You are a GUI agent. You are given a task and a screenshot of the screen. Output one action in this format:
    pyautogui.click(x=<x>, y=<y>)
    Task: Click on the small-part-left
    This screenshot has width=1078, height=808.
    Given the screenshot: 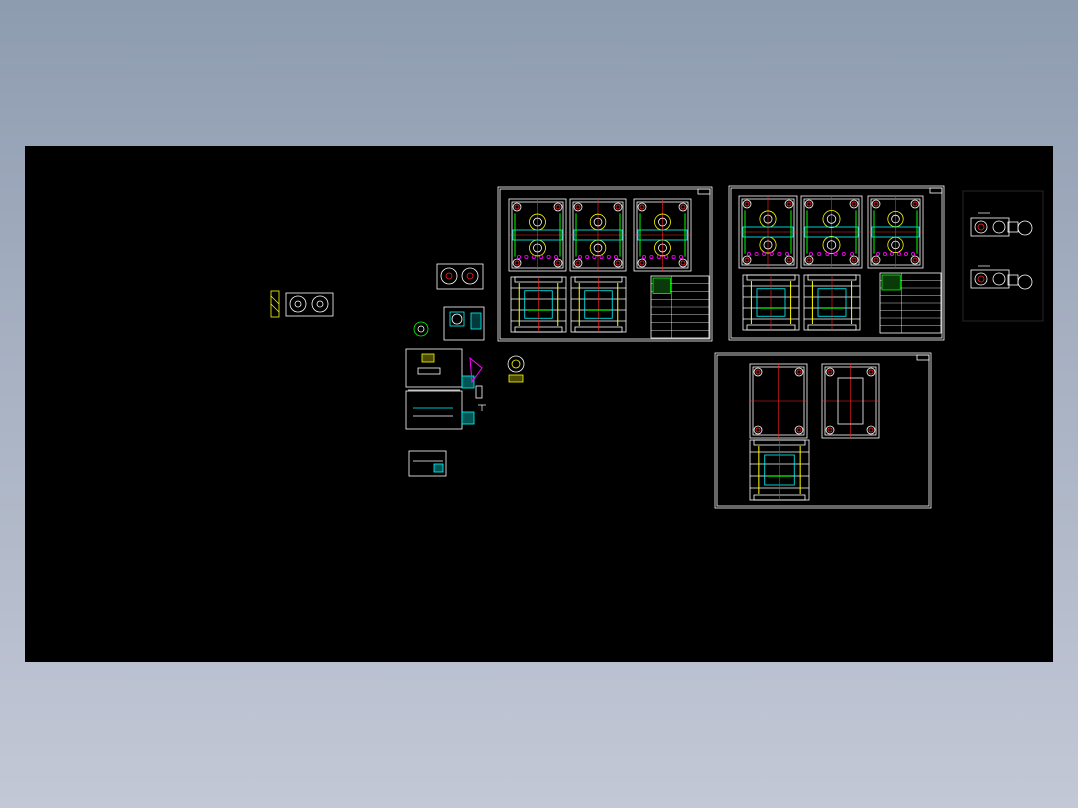 What is the action you would take?
    pyautogui.click(x=302, y=304)
    